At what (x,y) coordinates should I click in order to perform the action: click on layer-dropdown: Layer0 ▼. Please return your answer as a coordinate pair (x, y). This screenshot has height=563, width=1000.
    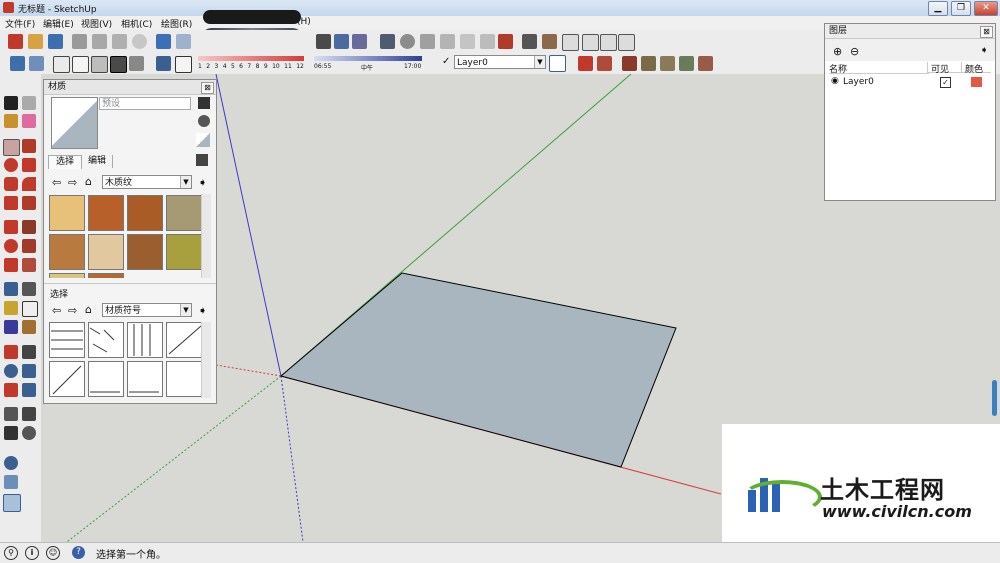
    Looking at the image, I should click on (500, 62).